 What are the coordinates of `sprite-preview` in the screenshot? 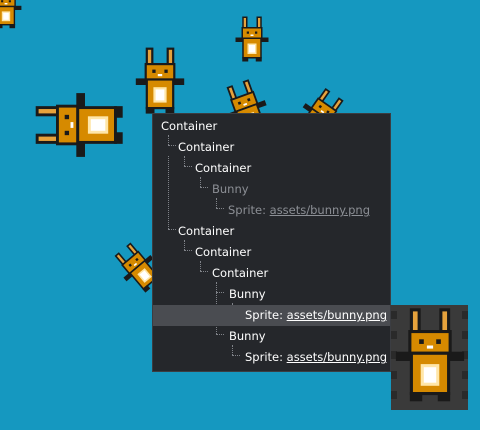 It's located at (429, 357).